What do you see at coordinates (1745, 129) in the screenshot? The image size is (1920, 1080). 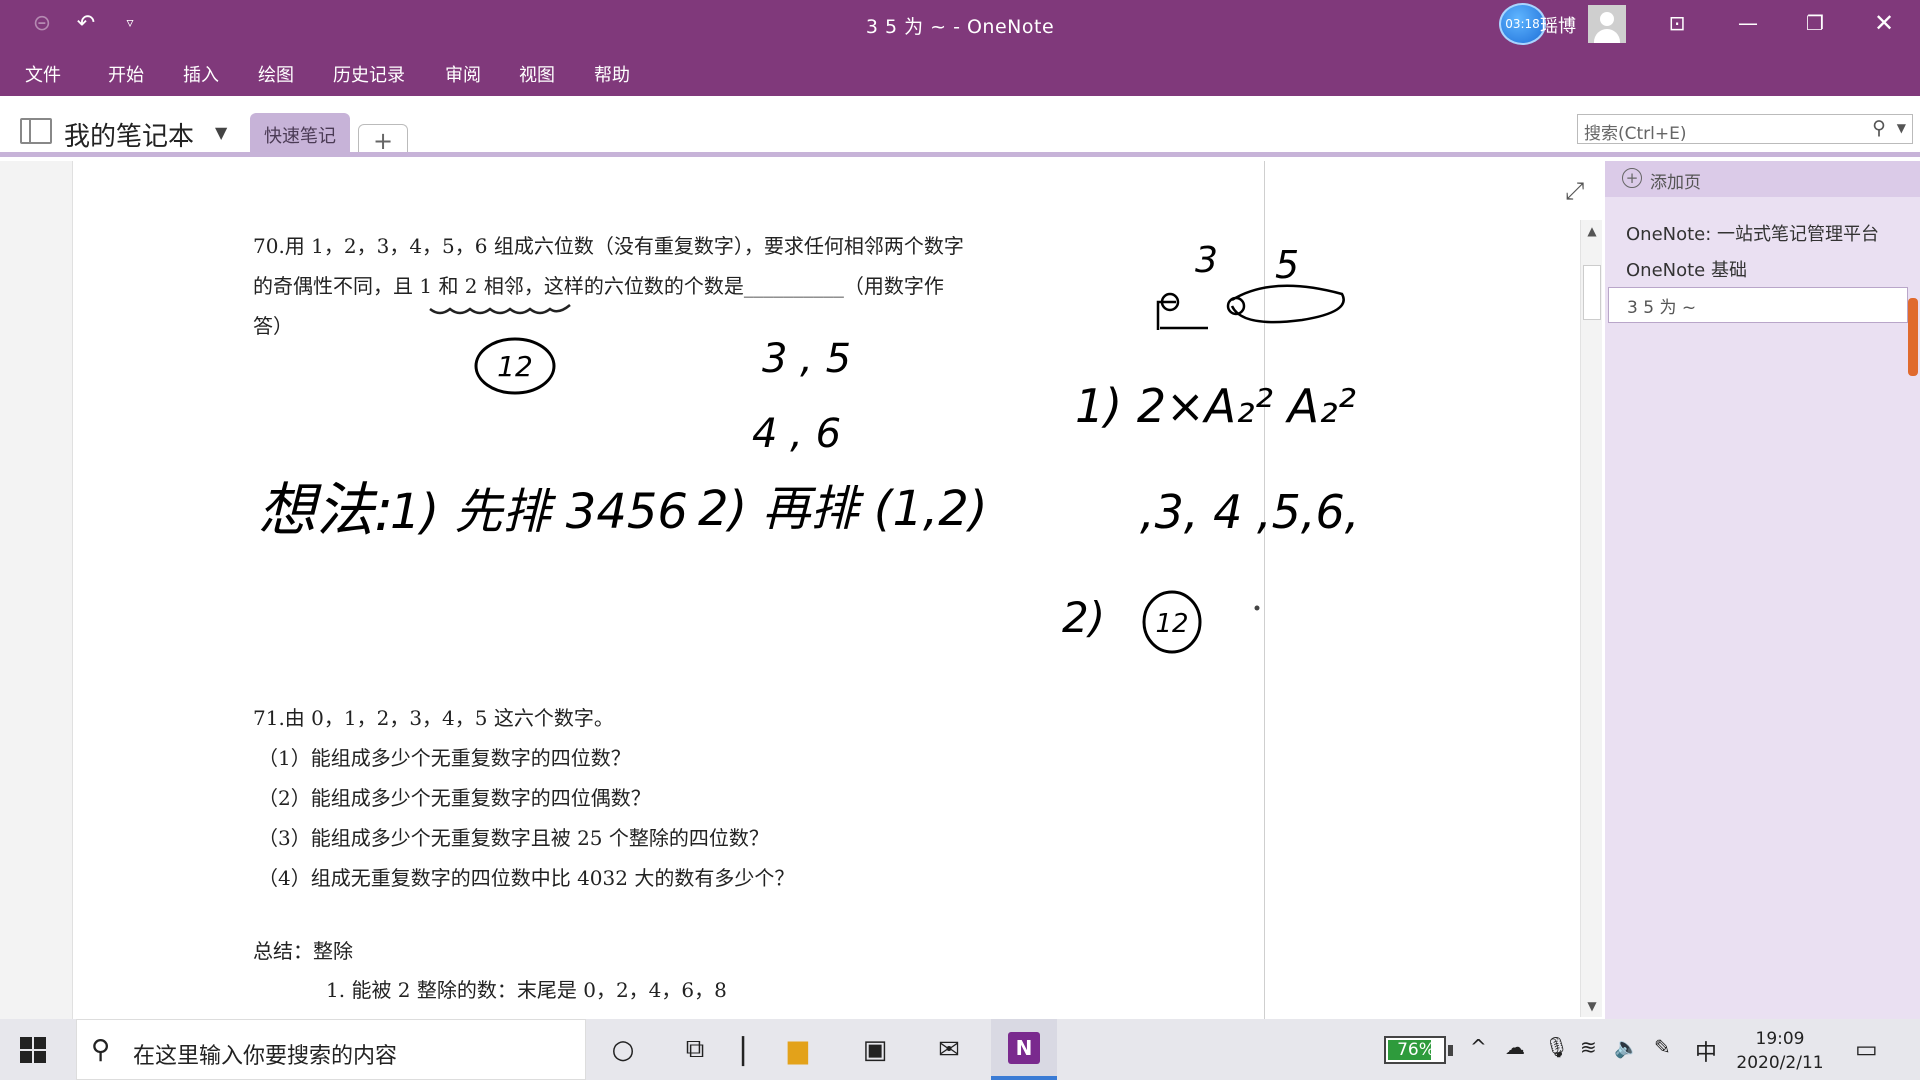 I see `search-input: 搜索(Ctrl+E) ⚲ ▼` at bounding box center [1745, 129].